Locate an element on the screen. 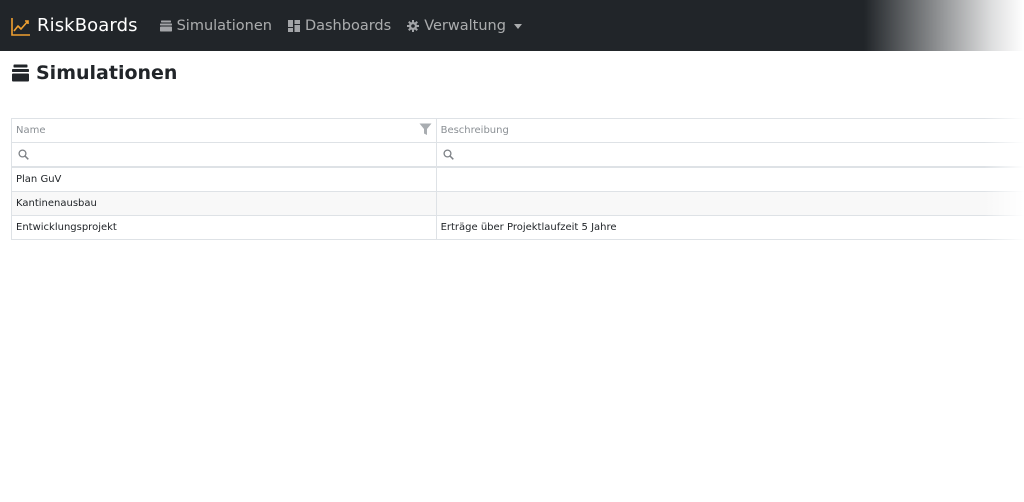 This screenshot has width=1024, height=502. table-filter-row is located at coordinates (518, 155).